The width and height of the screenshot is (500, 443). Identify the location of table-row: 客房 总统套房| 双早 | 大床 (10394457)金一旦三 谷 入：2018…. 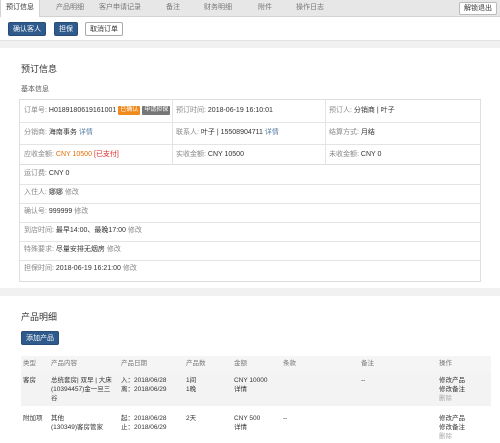
(256, 389).